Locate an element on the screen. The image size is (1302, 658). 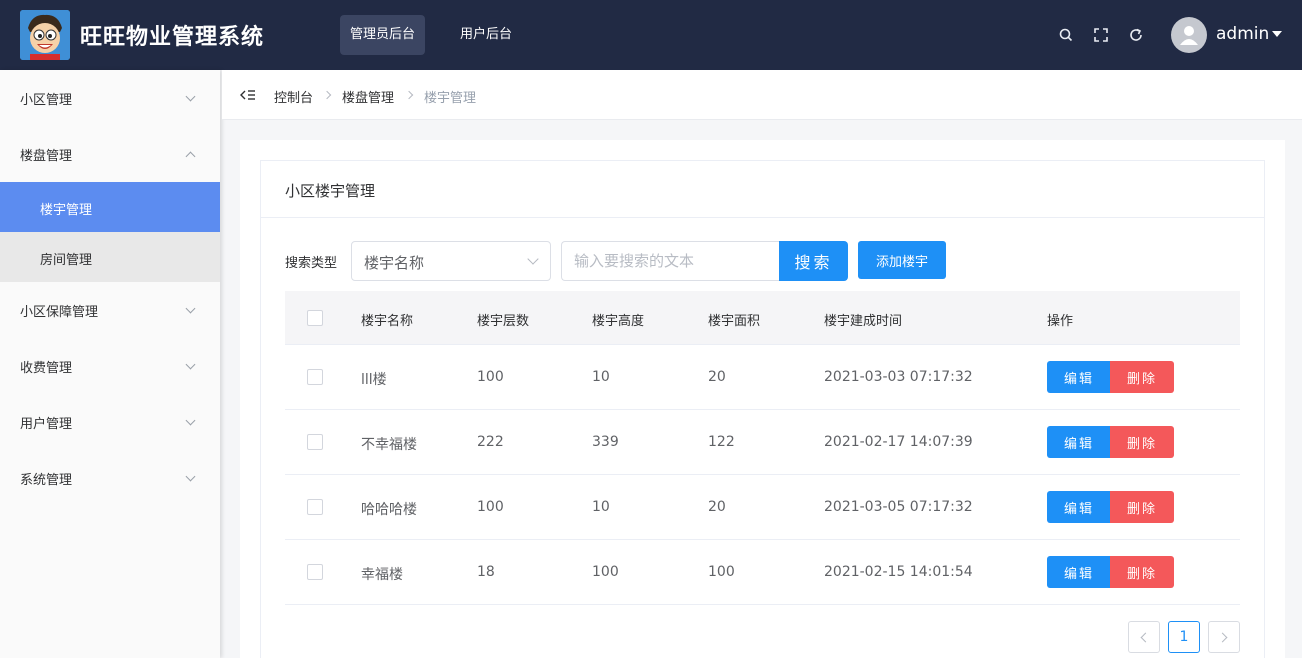
table-row: 幸福楼 18 100 100 2021-02-15 14:01:54 编辑 删除 is located at coordinates (762, 572).